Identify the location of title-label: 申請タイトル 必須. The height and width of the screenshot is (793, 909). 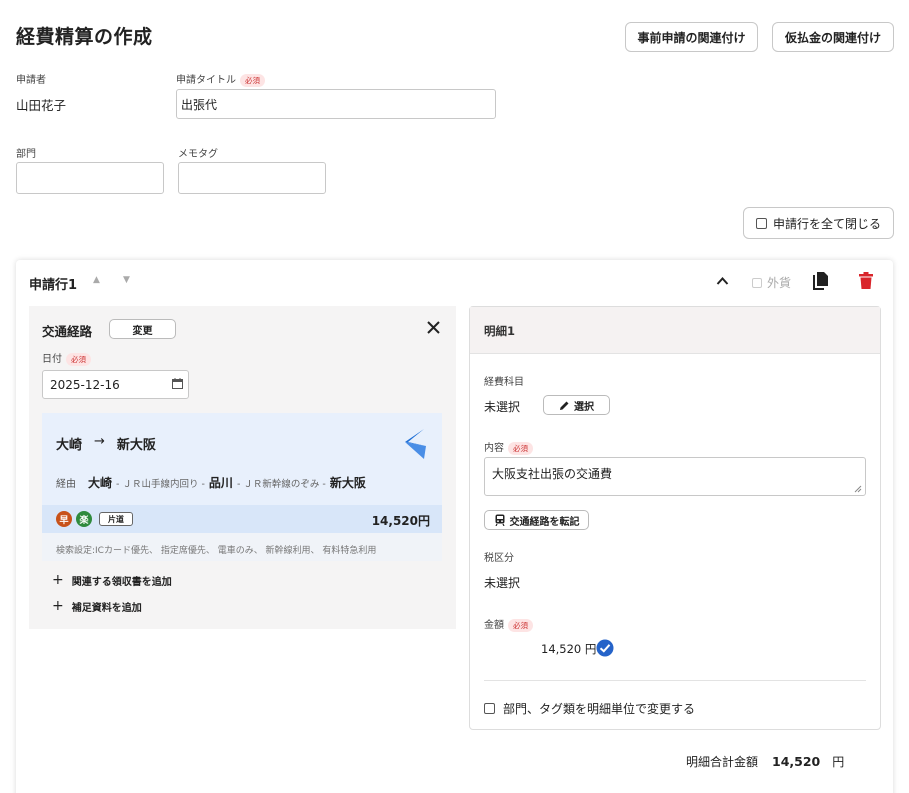
(220, 79).